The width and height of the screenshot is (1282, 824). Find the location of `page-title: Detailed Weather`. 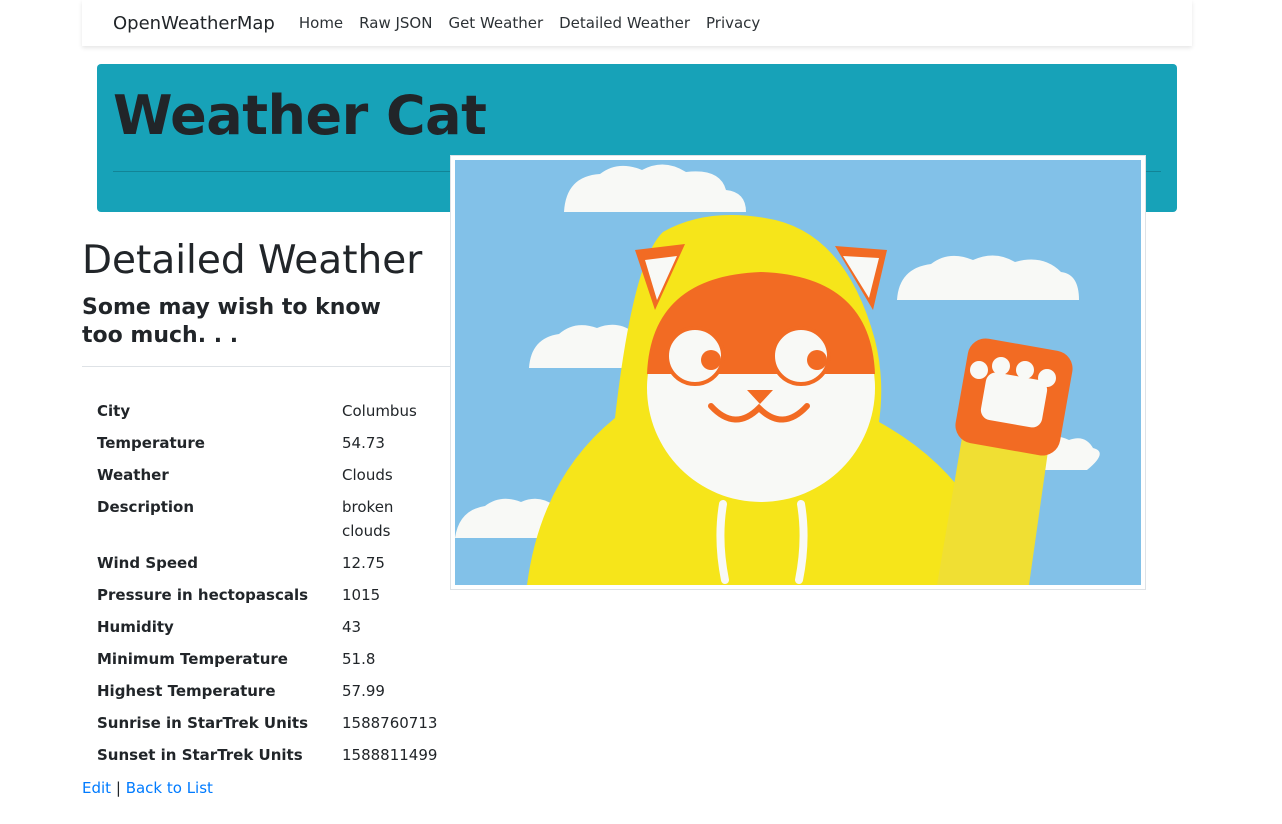

page-title: Detailed Weather is located at coordinates (252, 260).